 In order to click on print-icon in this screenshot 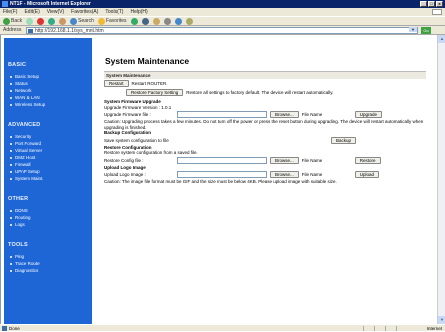, I will do `click(167, 21)`.